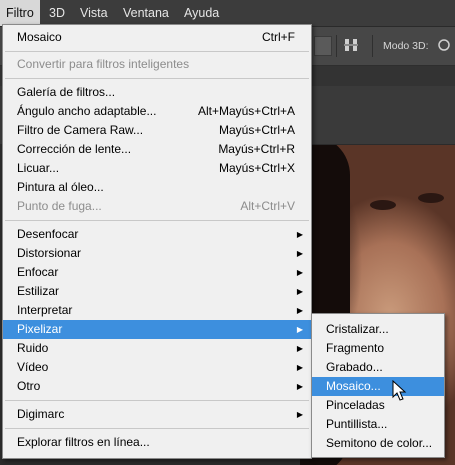  What do you see at coordinates (33, 348) in the screenshot?
I see `menu-item-label: Ruido` at bounding box center [33, 348].